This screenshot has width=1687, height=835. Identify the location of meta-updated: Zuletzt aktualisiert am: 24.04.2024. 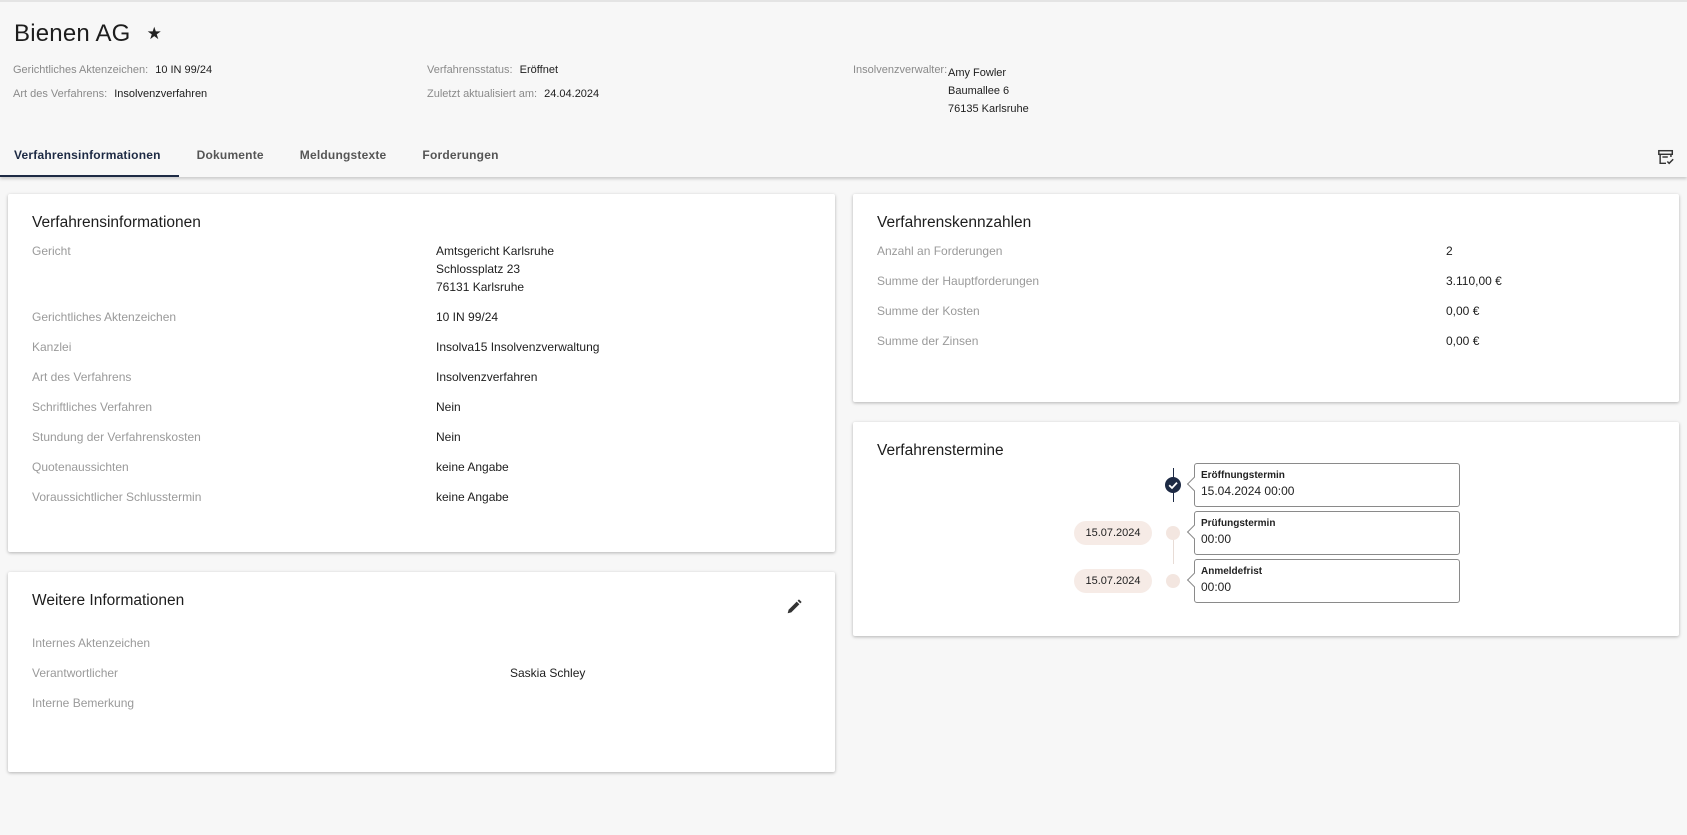
(513, 94).